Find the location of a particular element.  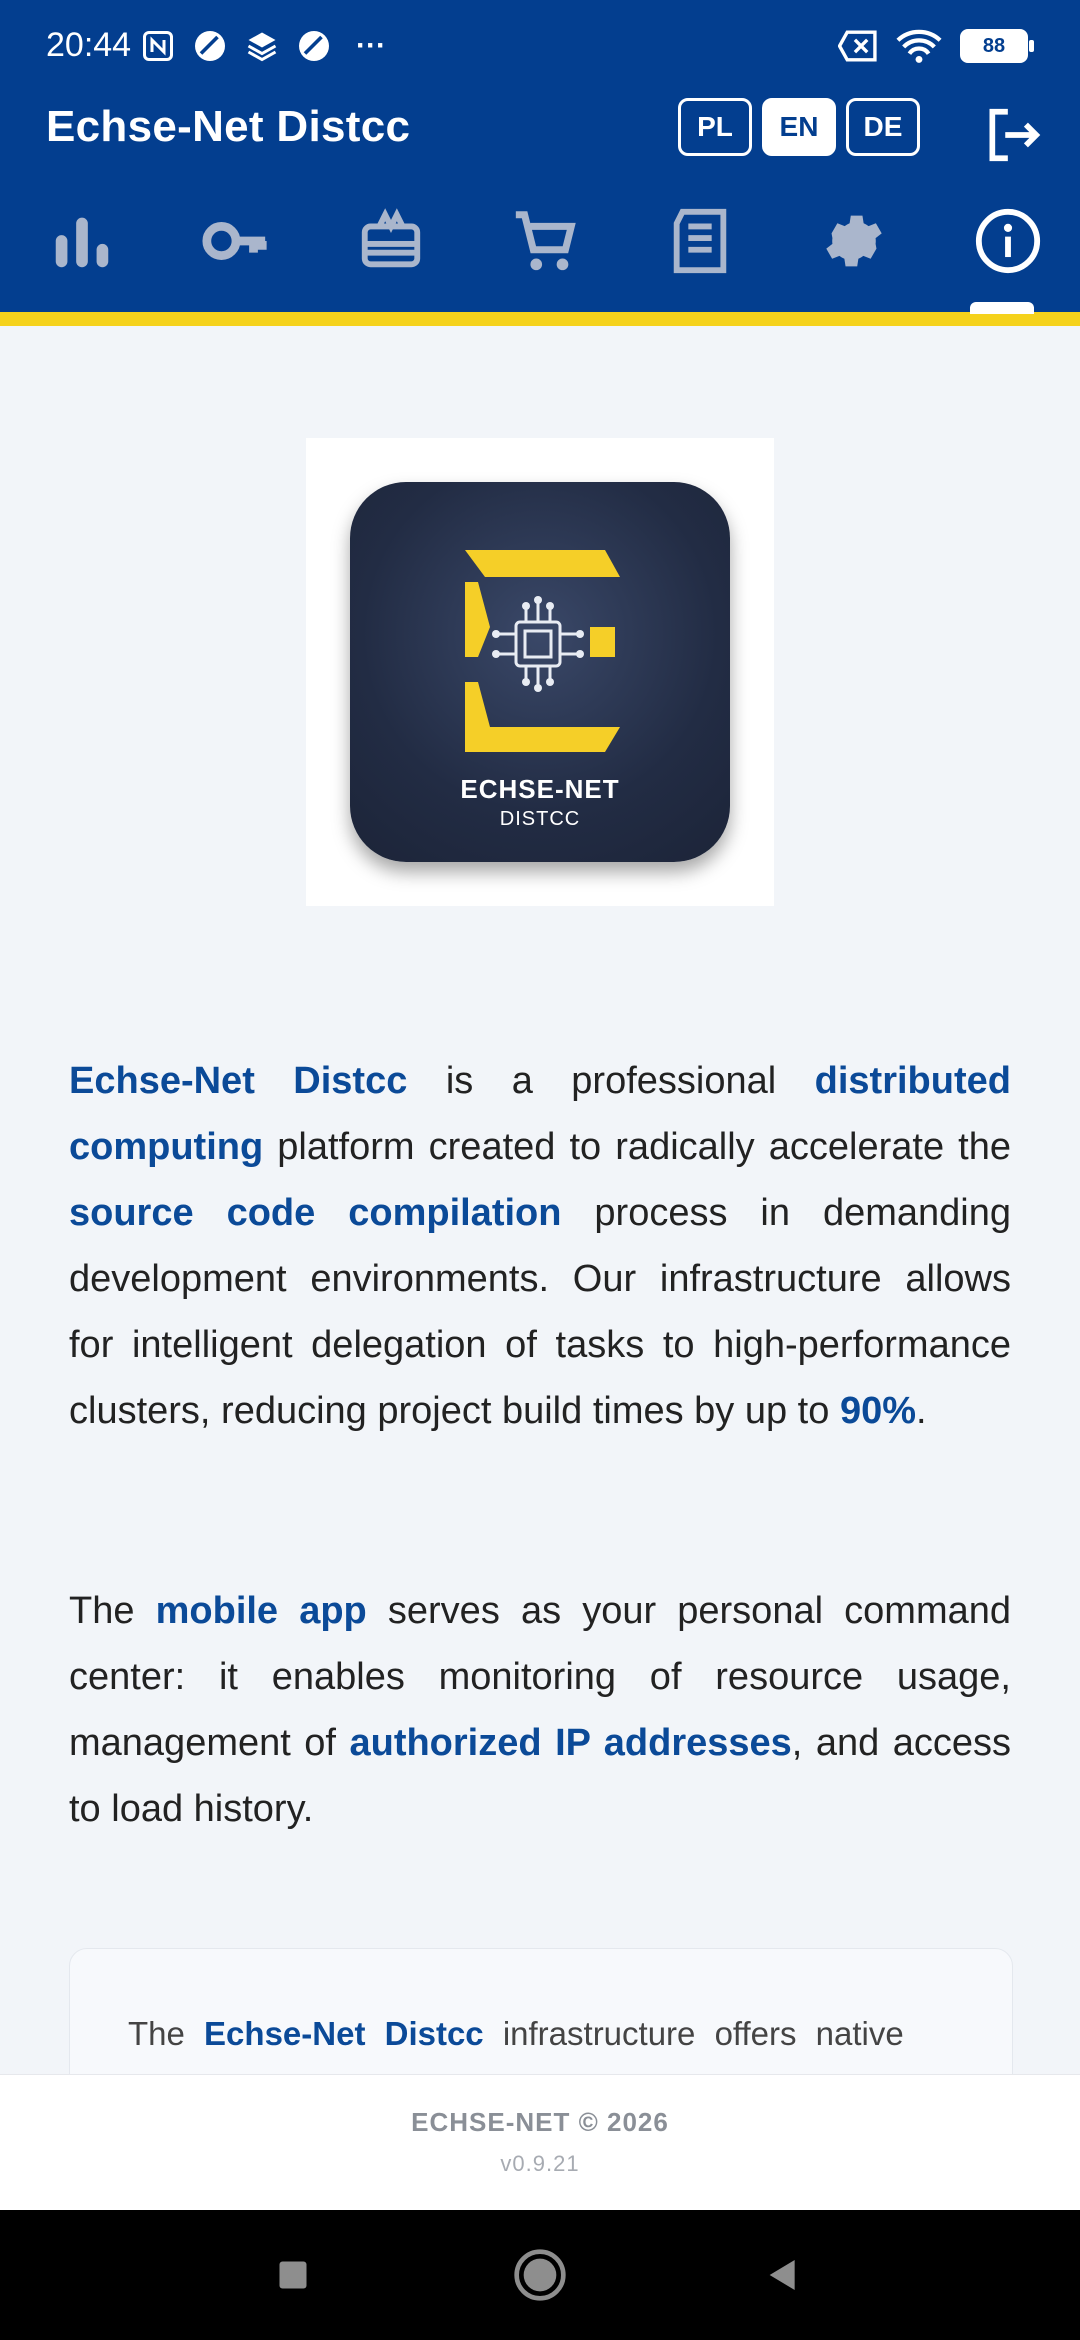

home-button is located at coordinates (540, 2275).